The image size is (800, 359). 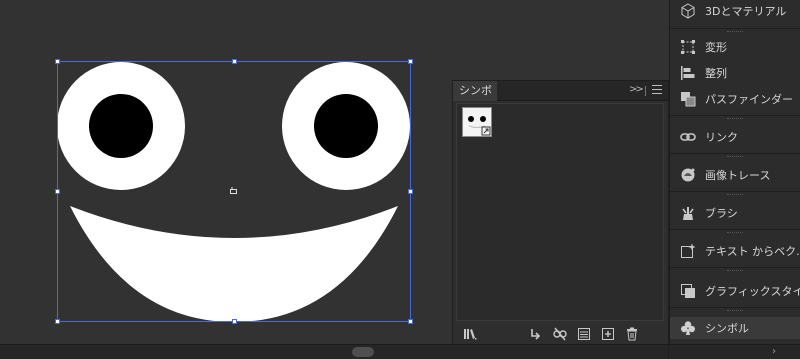 I want to click on handle-top-center, so click(x=234, y=61).